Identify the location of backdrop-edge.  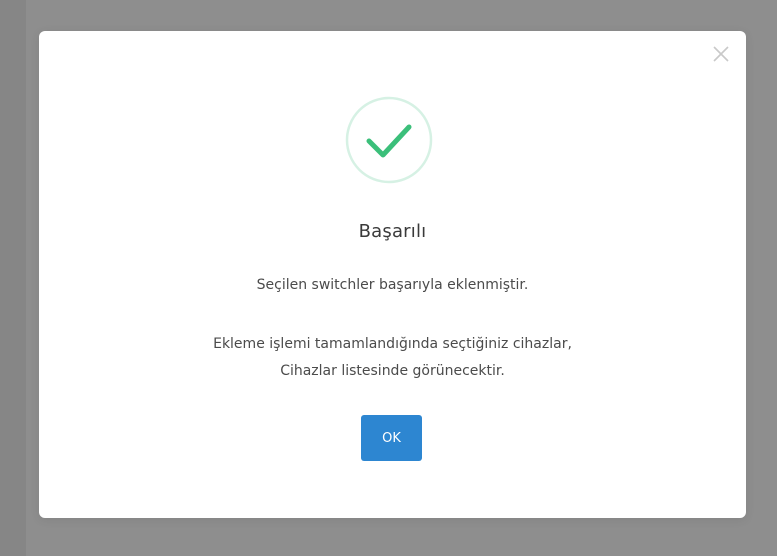
(13, 278).